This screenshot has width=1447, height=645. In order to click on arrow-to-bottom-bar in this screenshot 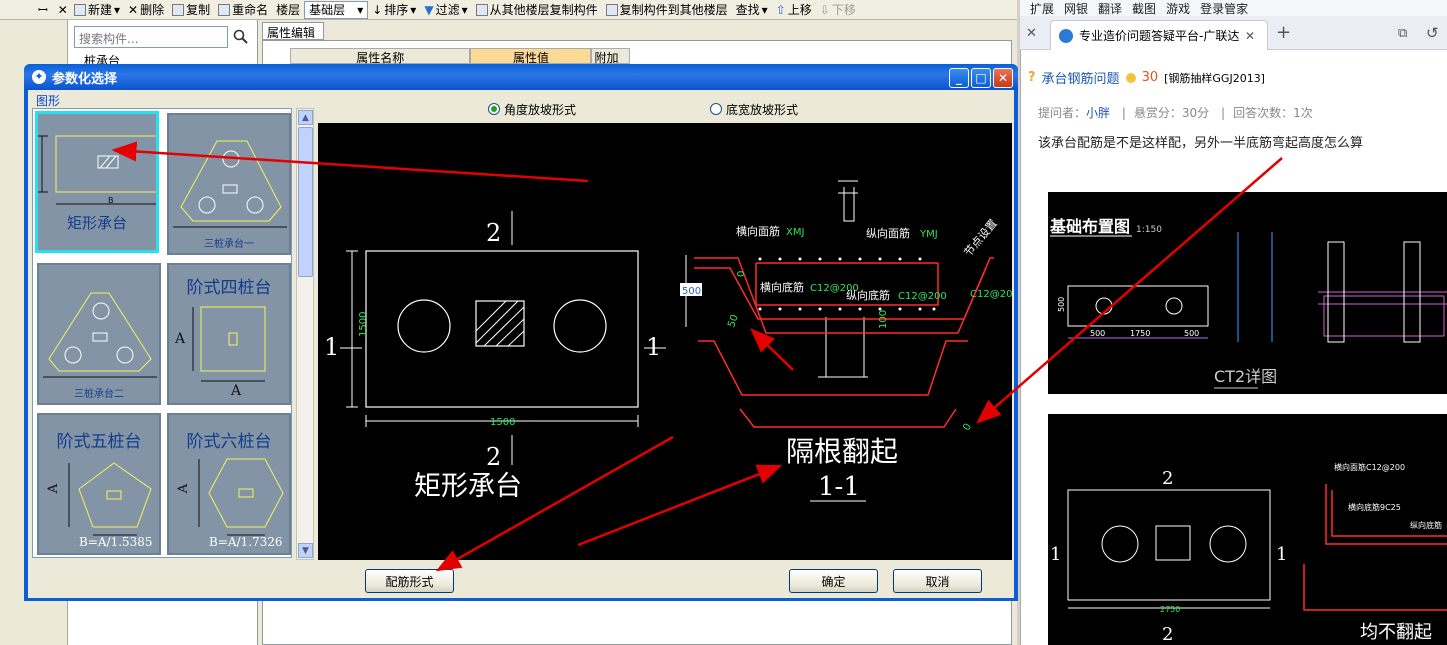, I will do `click(1129, 290)`.